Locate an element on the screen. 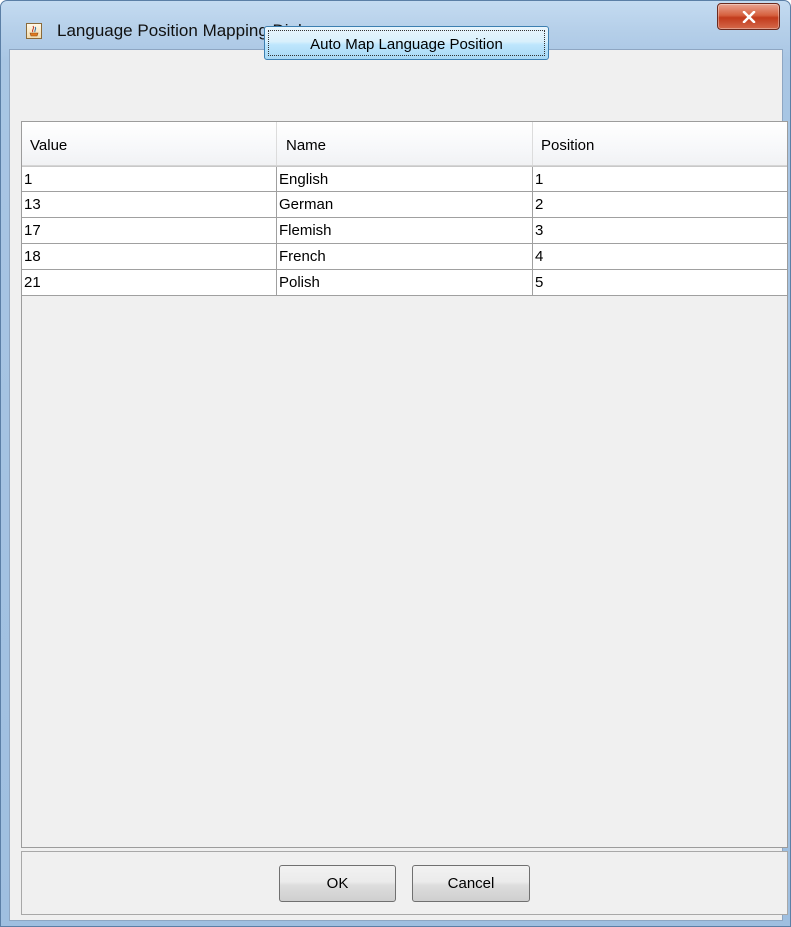 The height and width of the screenshot is (927, 791). cell-position: 1 is located at coordinates (660, 179).